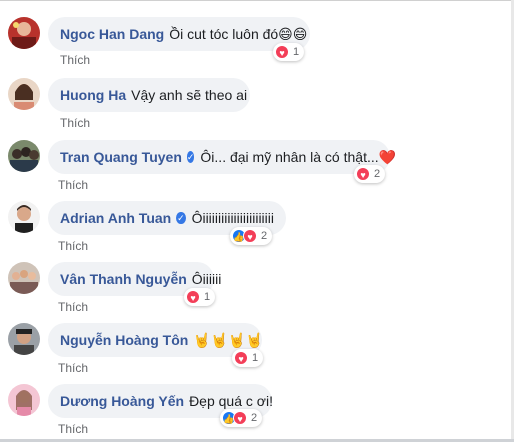 Image resolution: width=514 pixels, height=442 pixels. I want to click on comment-author: Ngoc Han Dang, so click(112, 34).